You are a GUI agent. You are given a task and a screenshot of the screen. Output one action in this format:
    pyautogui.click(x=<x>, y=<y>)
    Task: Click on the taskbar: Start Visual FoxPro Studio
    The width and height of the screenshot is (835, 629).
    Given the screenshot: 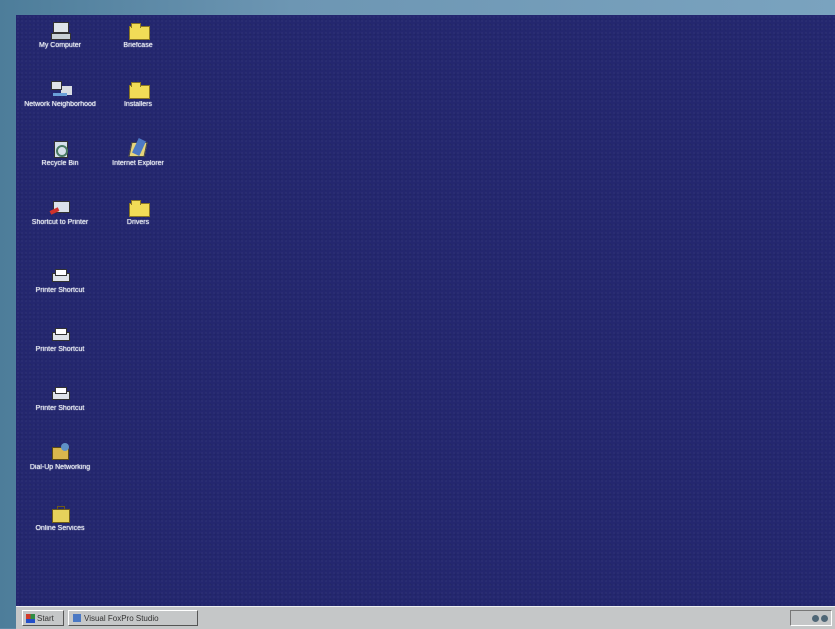 What is the action you would take?
    pyautogui.click(x=425, y=617)
    